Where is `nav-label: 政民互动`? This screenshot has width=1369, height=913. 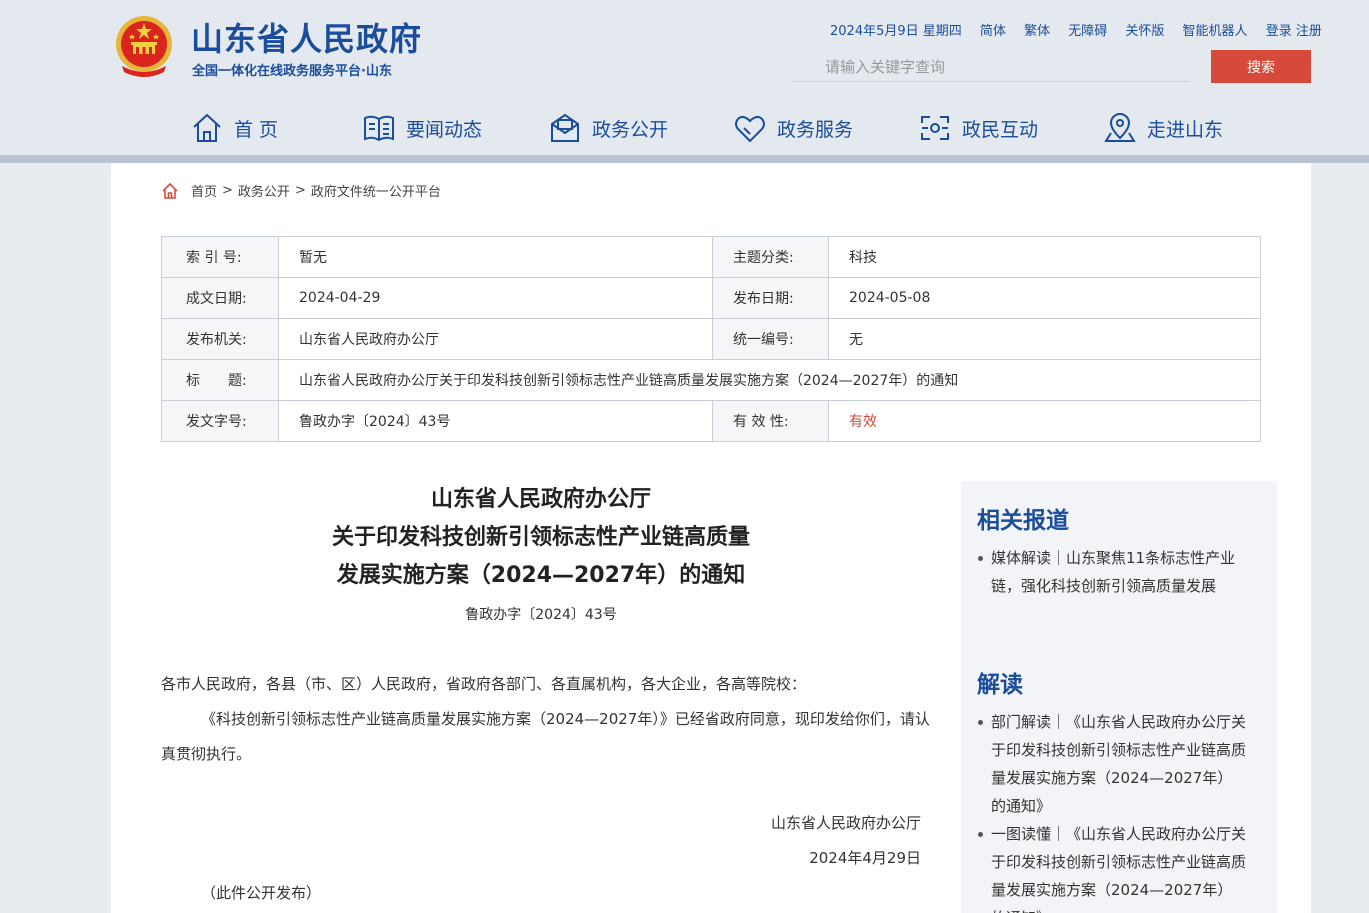 nav-label: 政民互动 is located at coordinates (1000, 129).